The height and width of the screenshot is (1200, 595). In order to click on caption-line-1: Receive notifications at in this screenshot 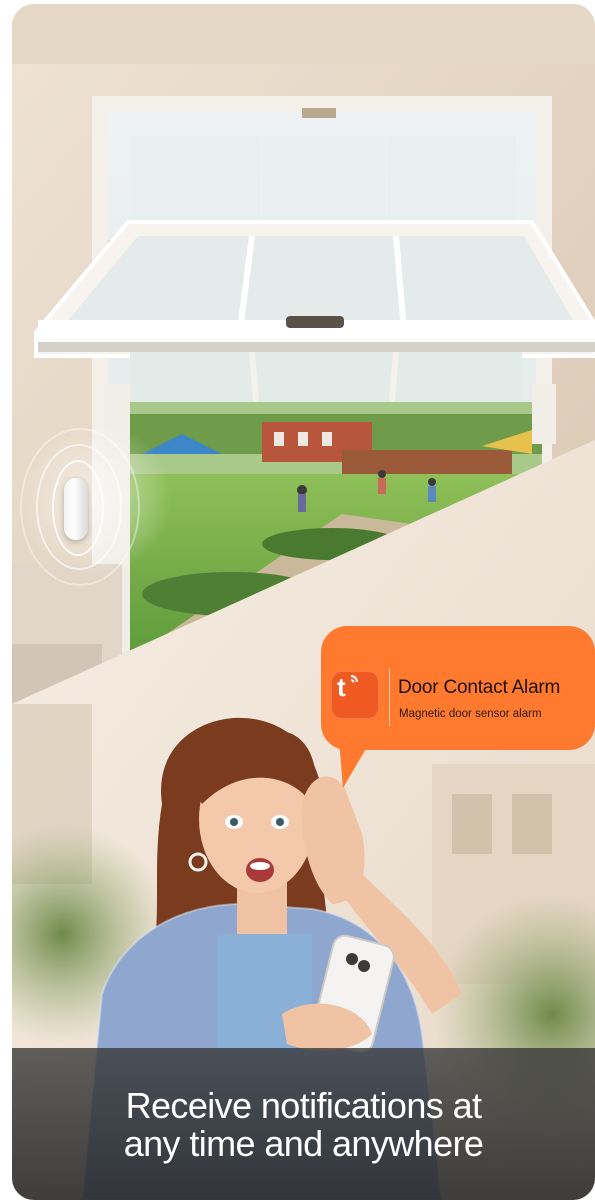, I will do `click(303, 1105)`.